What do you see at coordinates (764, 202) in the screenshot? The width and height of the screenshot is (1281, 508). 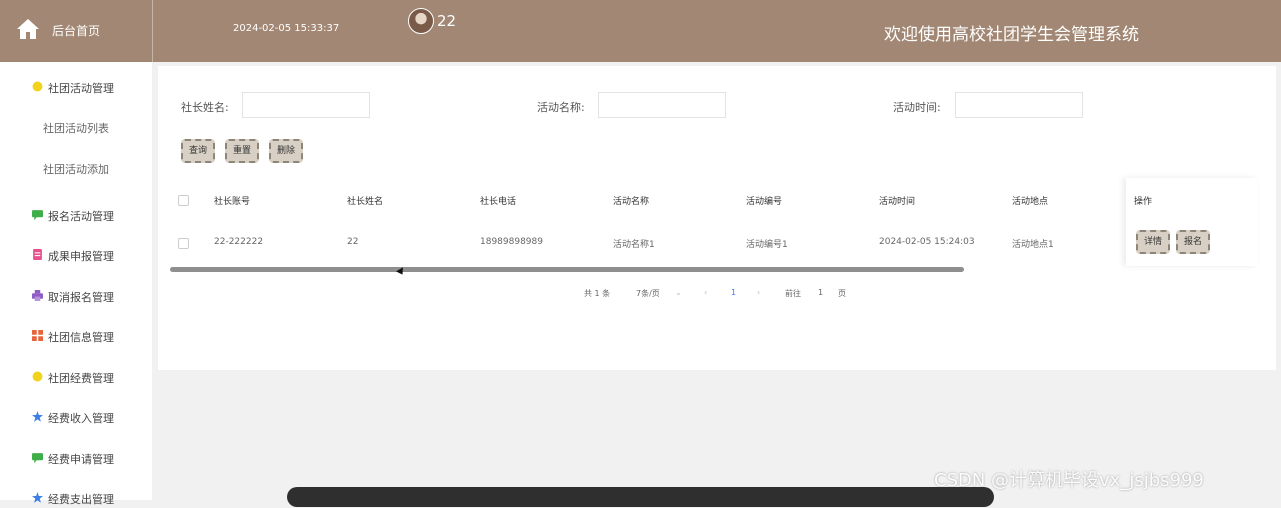 I see `col-header-activity-number: 活动编号` at bounding box center [764, 202].